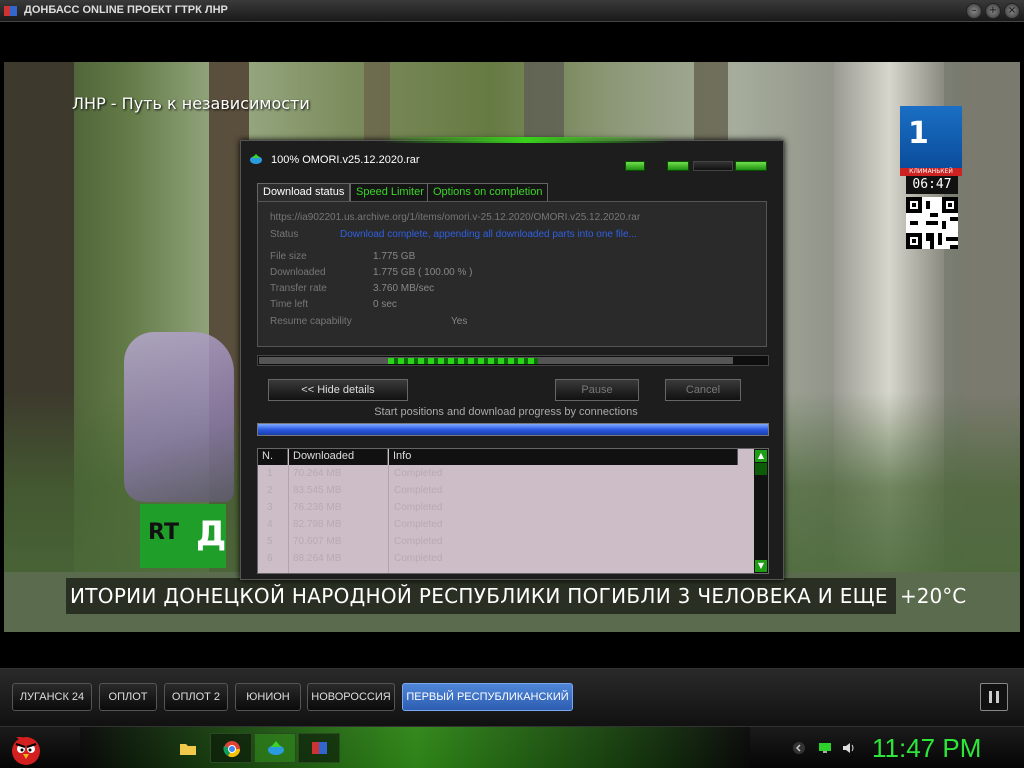  I want to click on dialog-maximize-button, so click(713, 166).